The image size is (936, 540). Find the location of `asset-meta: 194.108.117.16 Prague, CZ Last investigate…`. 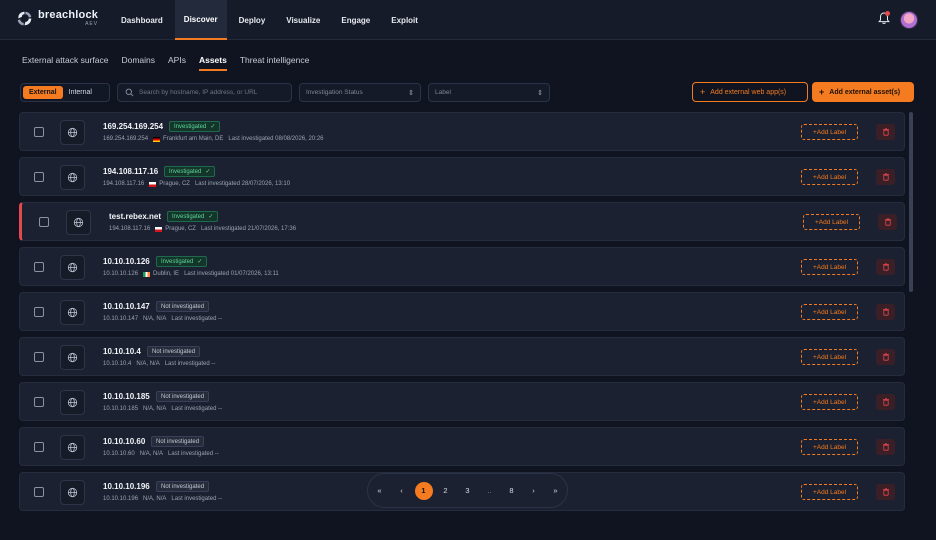

asset-meta: 194.108.117.16 Prague, CZ Last investigate… is located at coordinates (202, 229).